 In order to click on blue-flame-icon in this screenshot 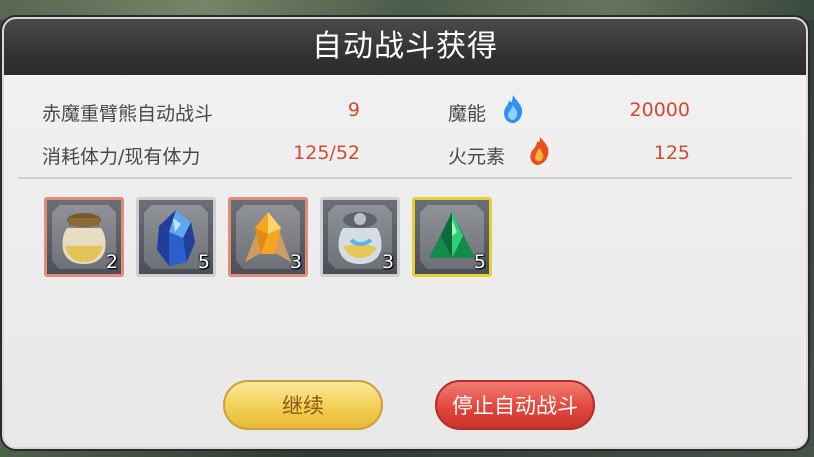, I will do `click(513, 109)`.